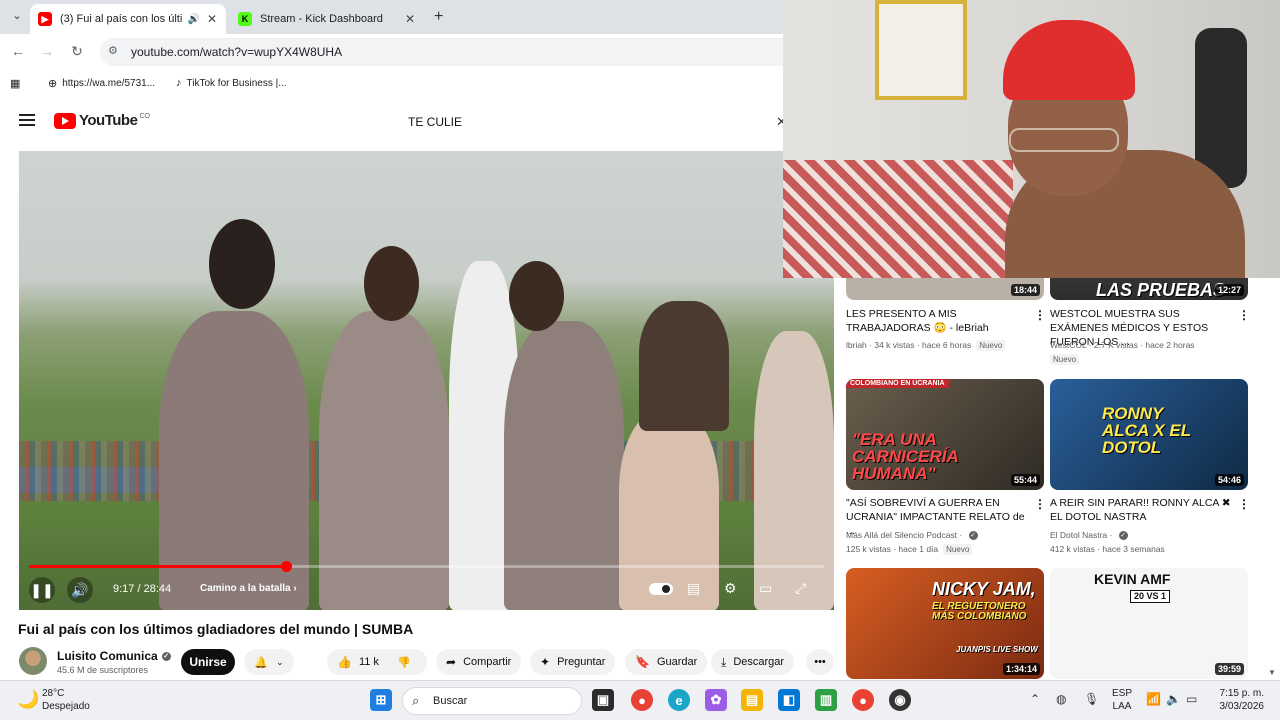  Describe the element at coordinates (166, 657) in the screenshot. I see `verified-icon: ✓` at that location.